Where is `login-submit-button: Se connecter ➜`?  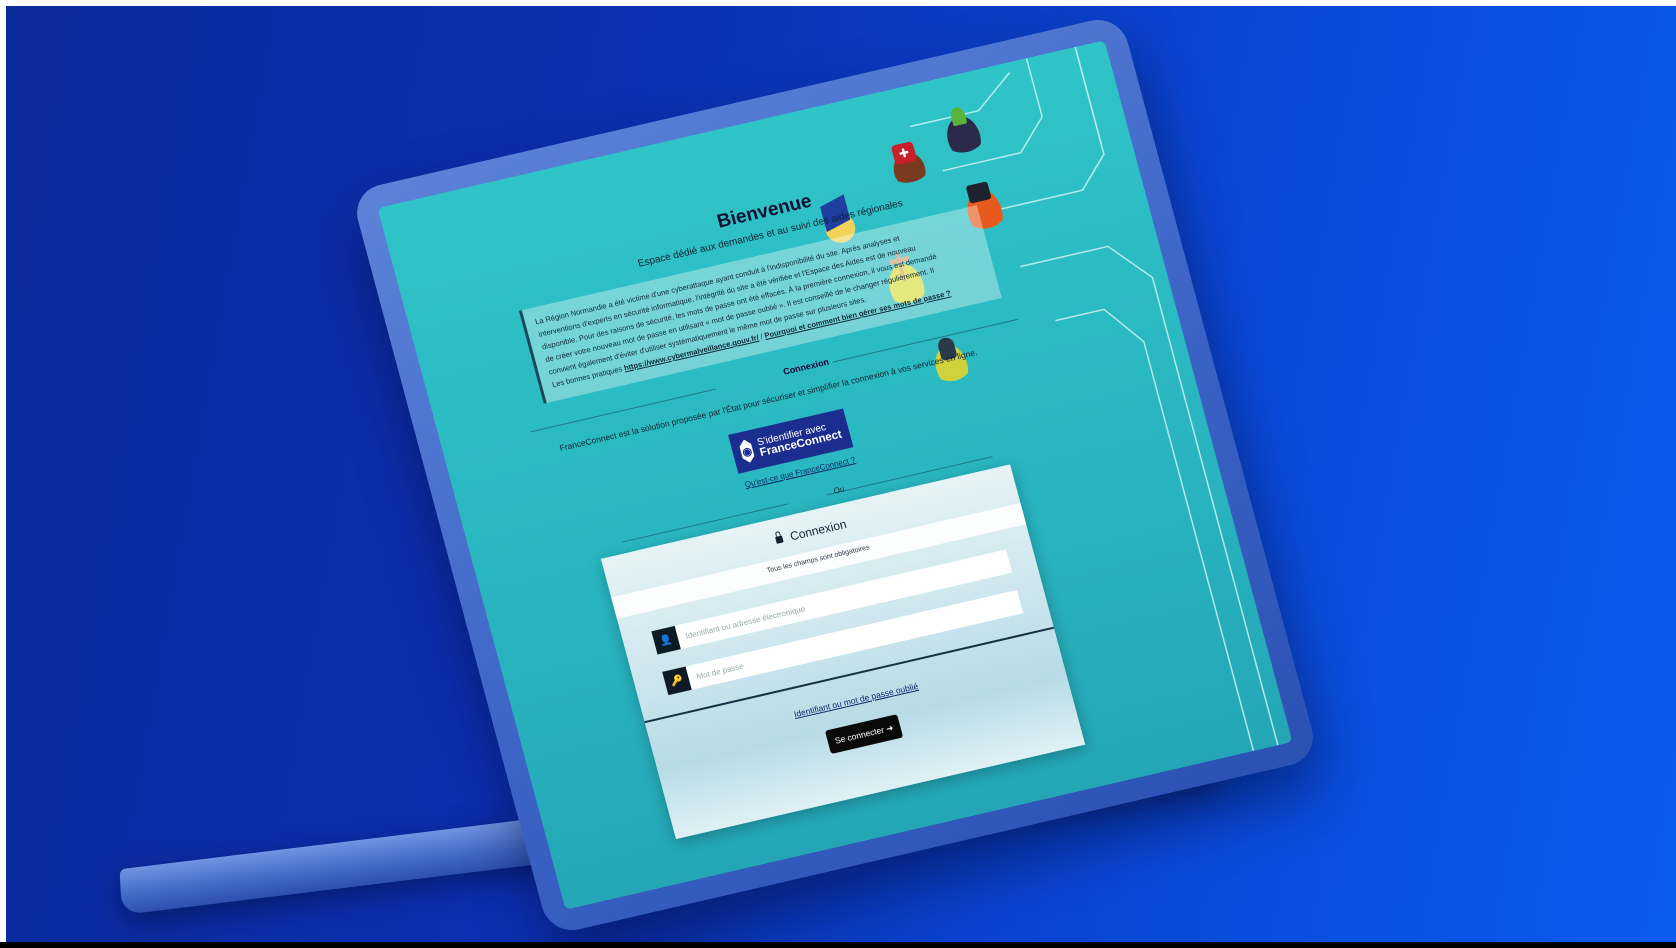 login-submit-button: Se connecter ➜ is located at coordinates (864, 734).